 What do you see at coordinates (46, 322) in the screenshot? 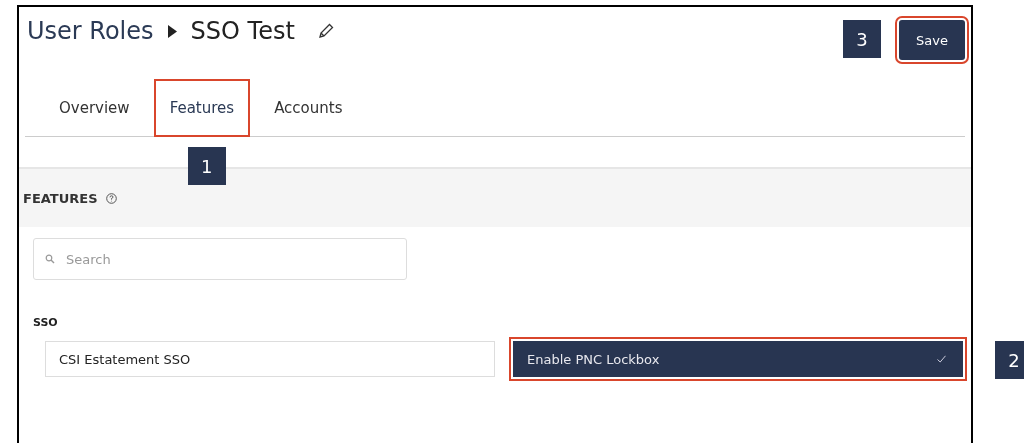
I see `group-title: SSO` at bounding box center [46, 322].